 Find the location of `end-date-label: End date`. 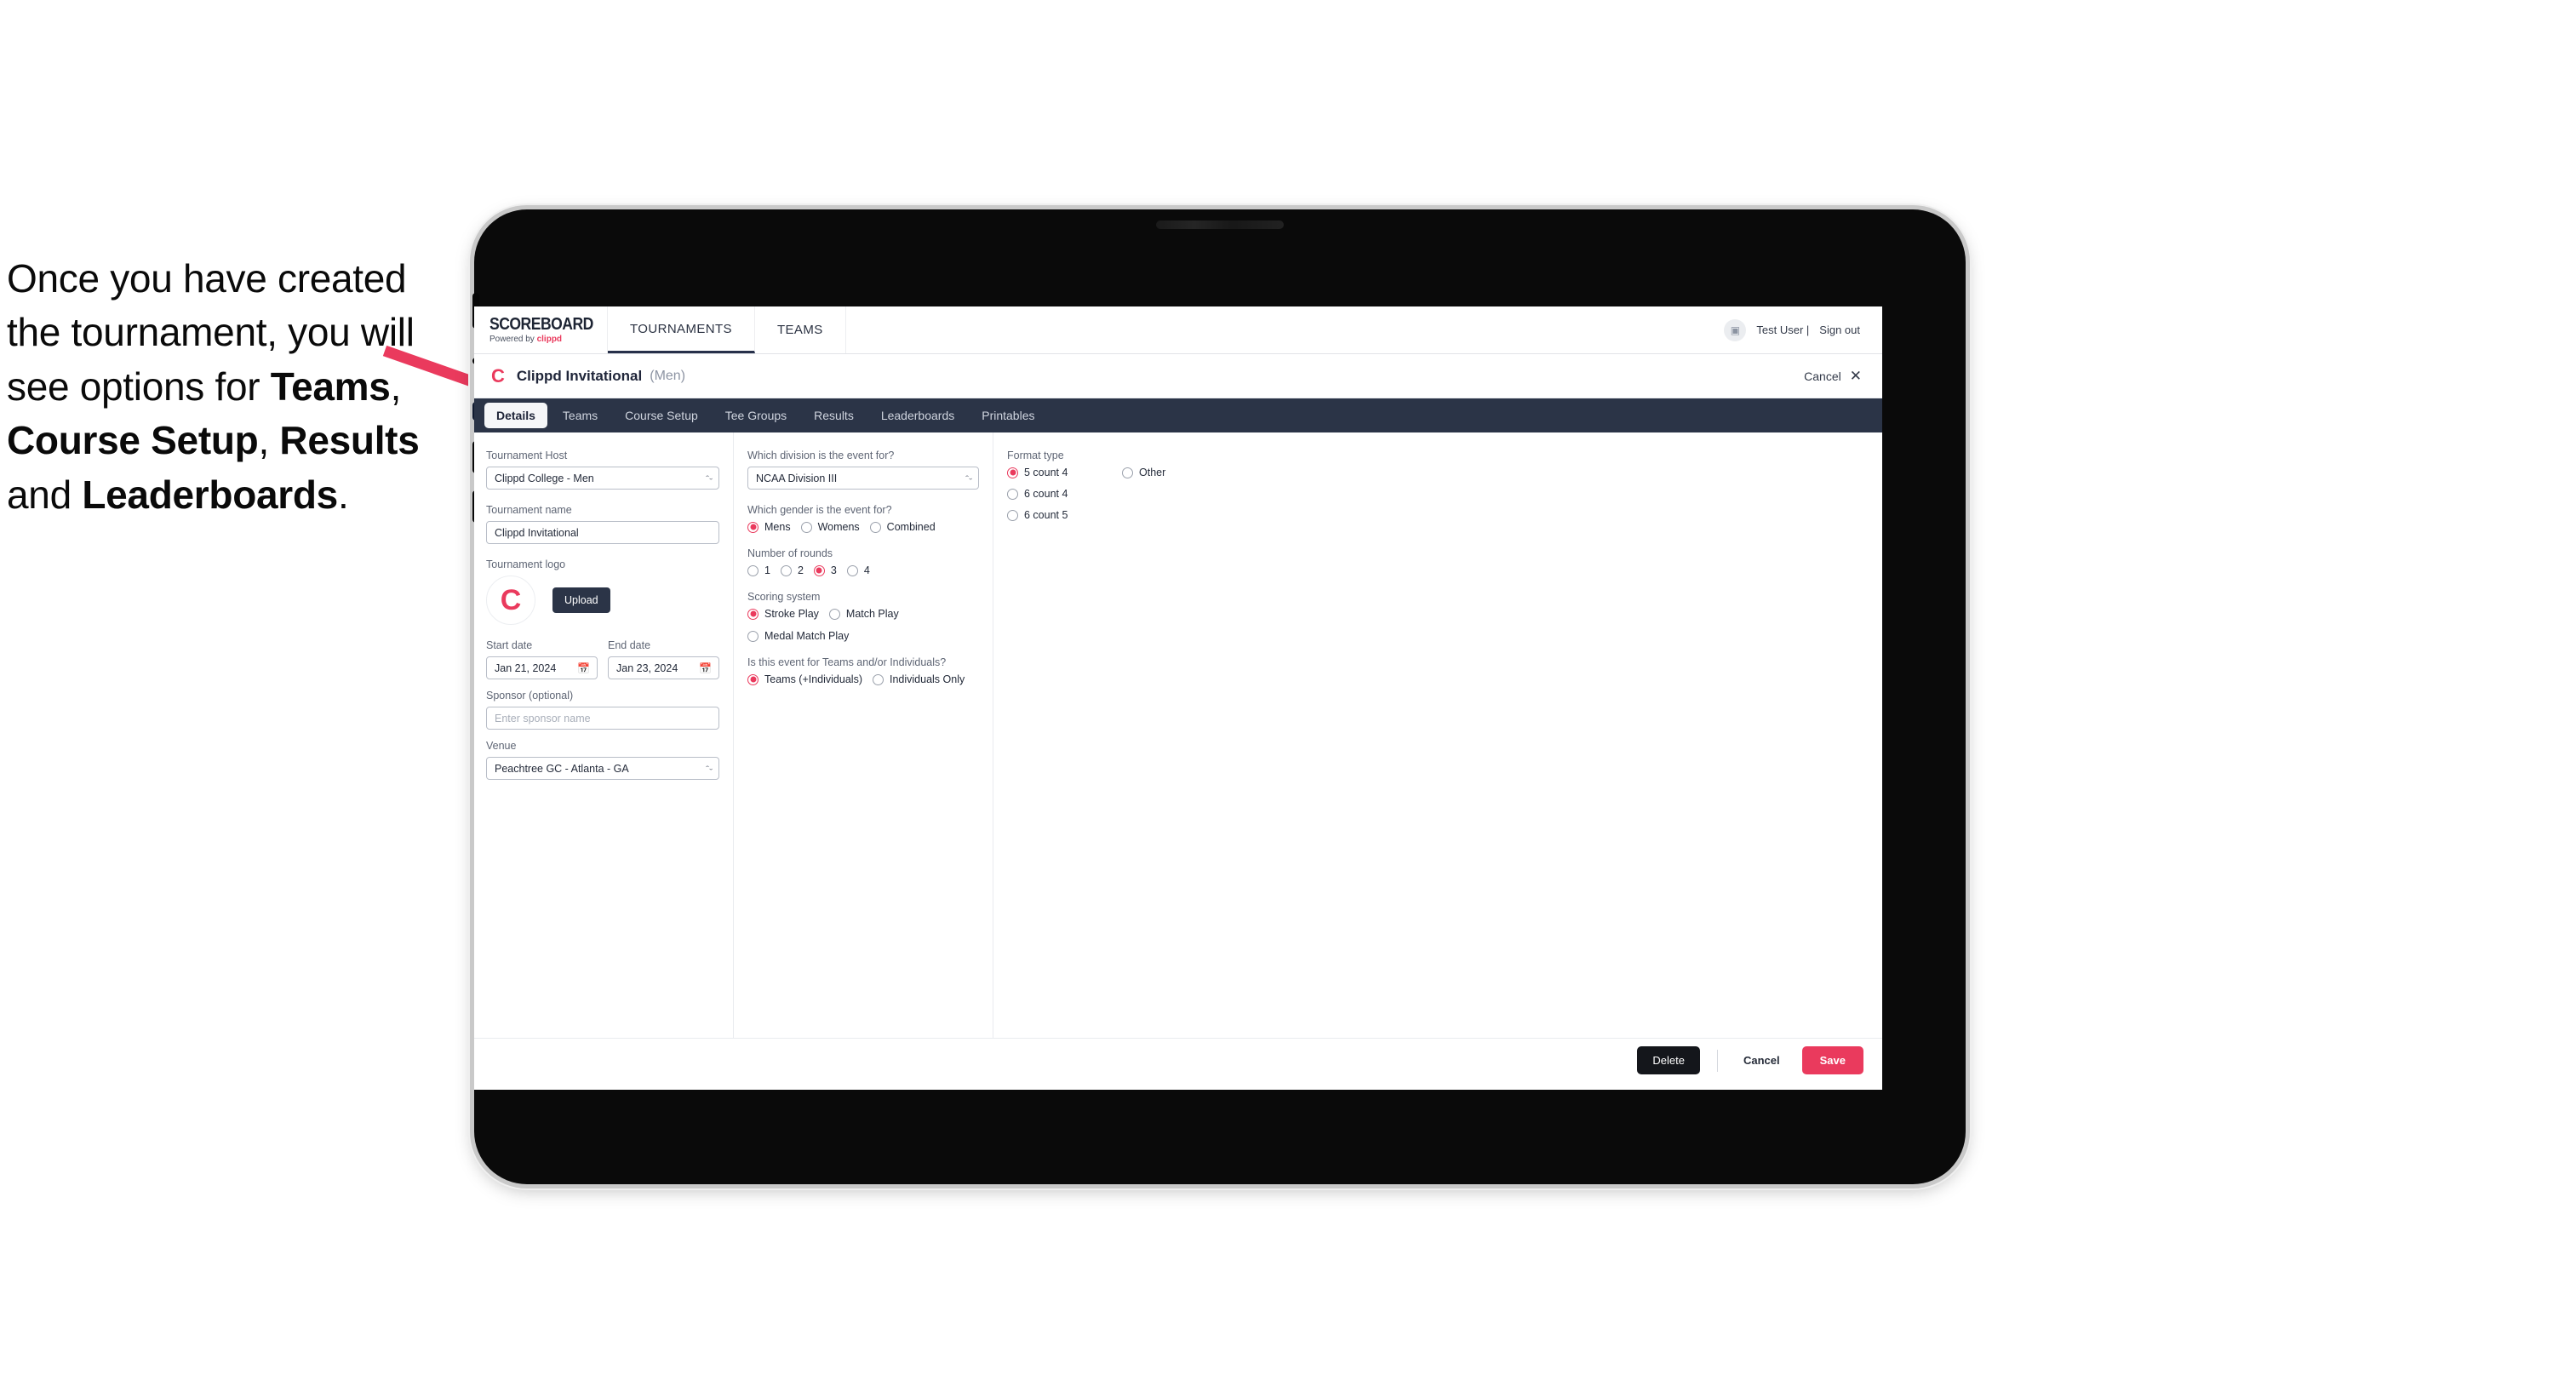

end-date-label: End date is located at coordinates (630, 645).